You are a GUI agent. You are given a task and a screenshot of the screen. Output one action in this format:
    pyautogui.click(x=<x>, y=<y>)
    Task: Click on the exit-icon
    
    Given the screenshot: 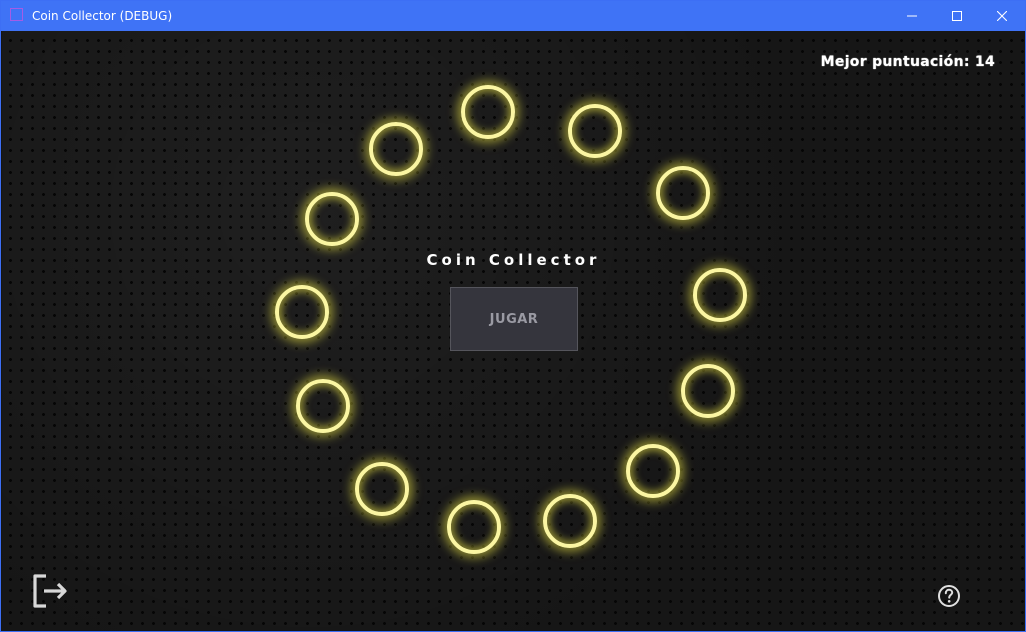 What is the action you would take?
    pyautogui.click(x=50, y=591)
    